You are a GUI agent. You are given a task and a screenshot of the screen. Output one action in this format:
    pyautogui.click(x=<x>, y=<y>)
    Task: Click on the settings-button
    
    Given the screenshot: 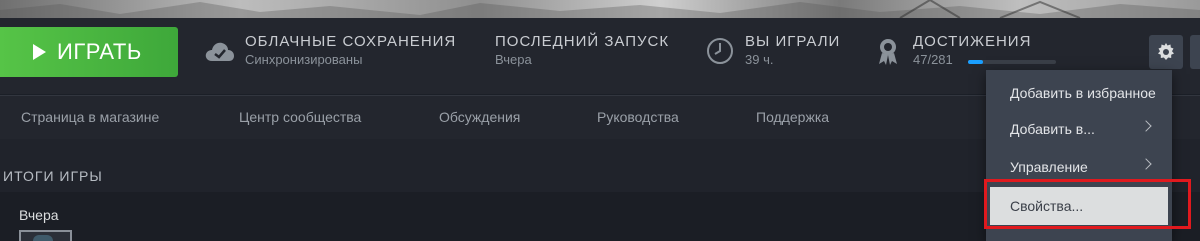 What is the action you would take?
    pyautogui.click(x=1166, y=52)
    